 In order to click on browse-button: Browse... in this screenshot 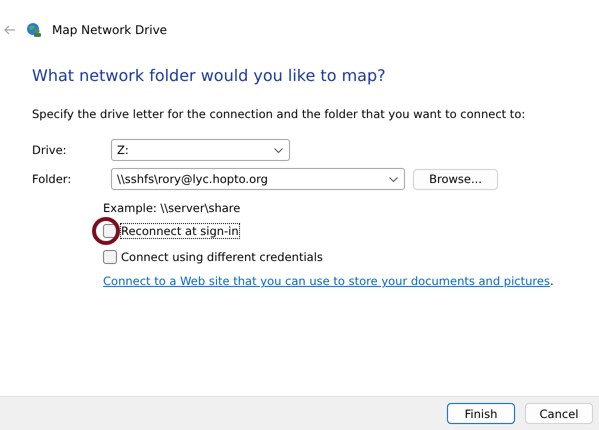, I will do `click(455, 179)`.